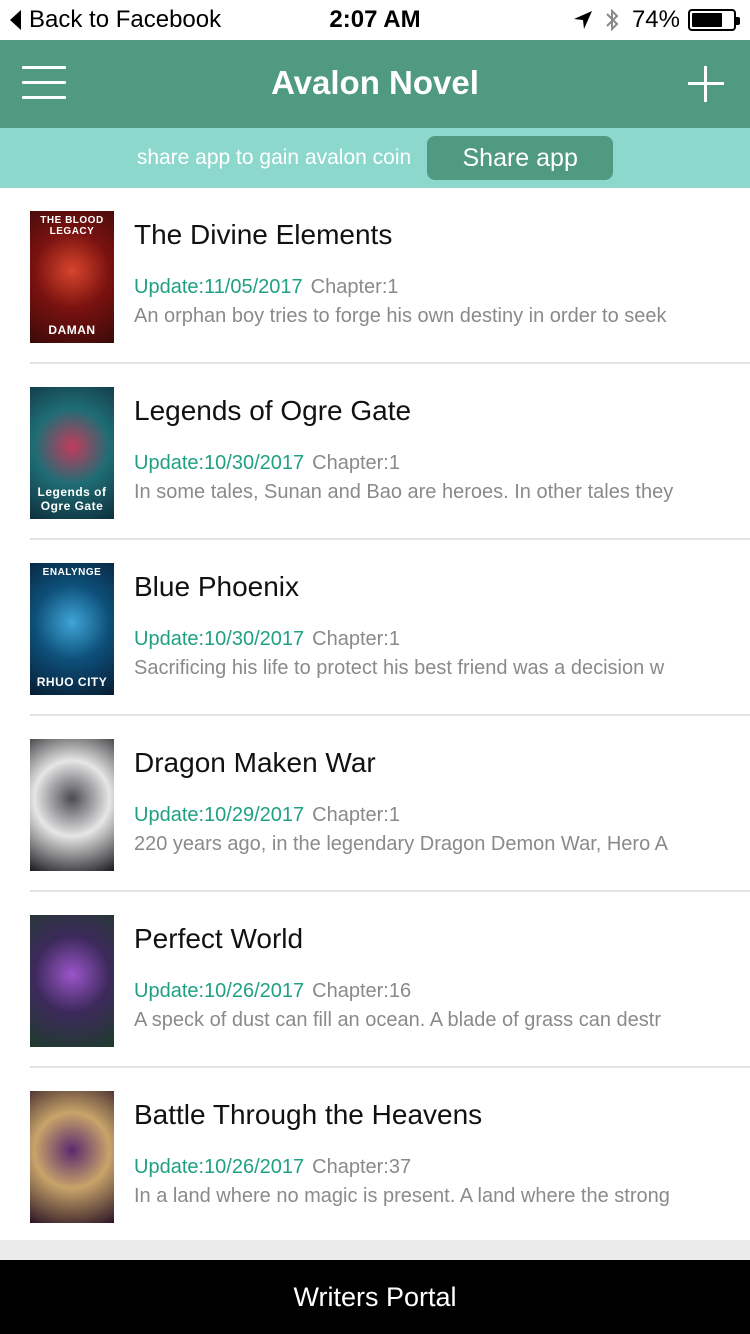  I want to click on writers-portal-button: Writers Portal, so click(375, 1297).